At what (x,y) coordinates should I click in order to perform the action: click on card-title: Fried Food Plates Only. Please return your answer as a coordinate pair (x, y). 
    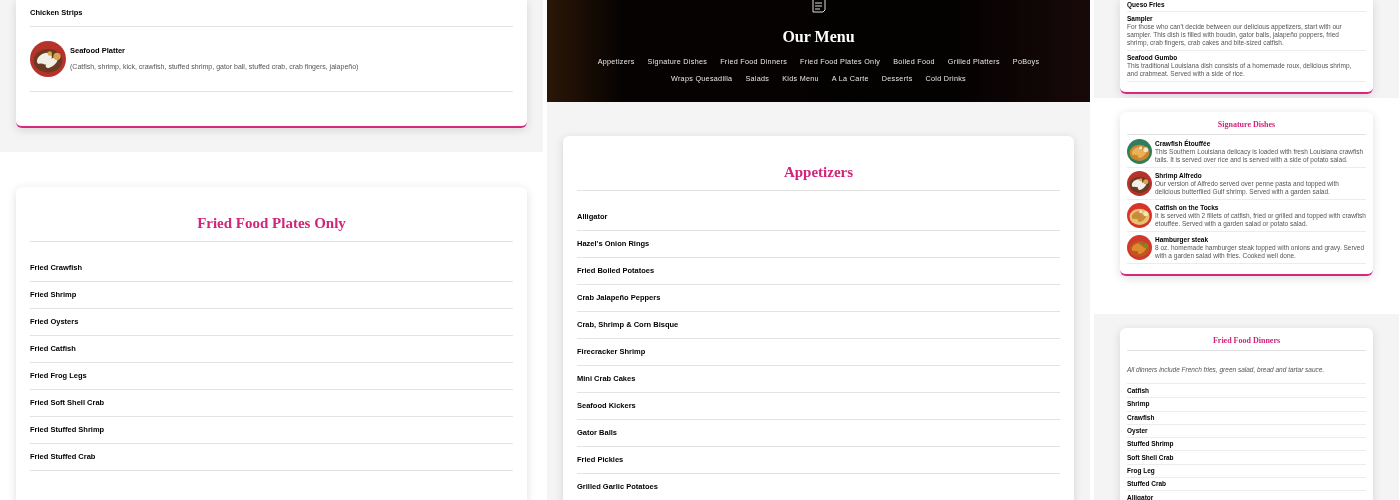
    Looking at the image, I should click on (271, 223).